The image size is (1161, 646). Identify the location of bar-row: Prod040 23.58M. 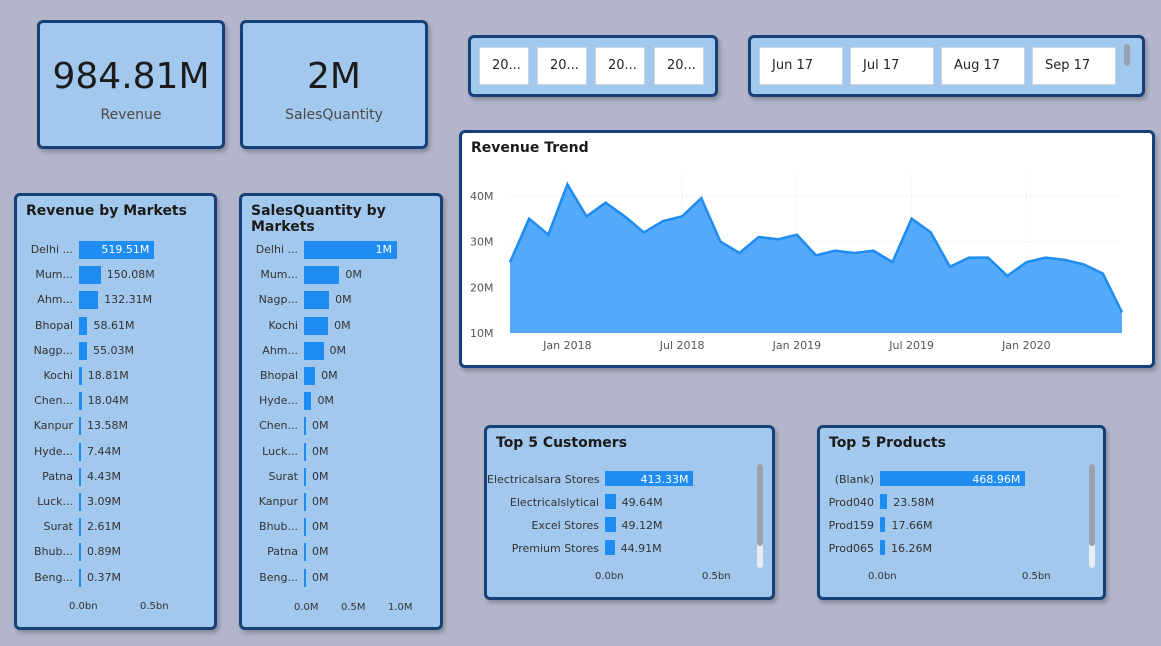
(961, 503).